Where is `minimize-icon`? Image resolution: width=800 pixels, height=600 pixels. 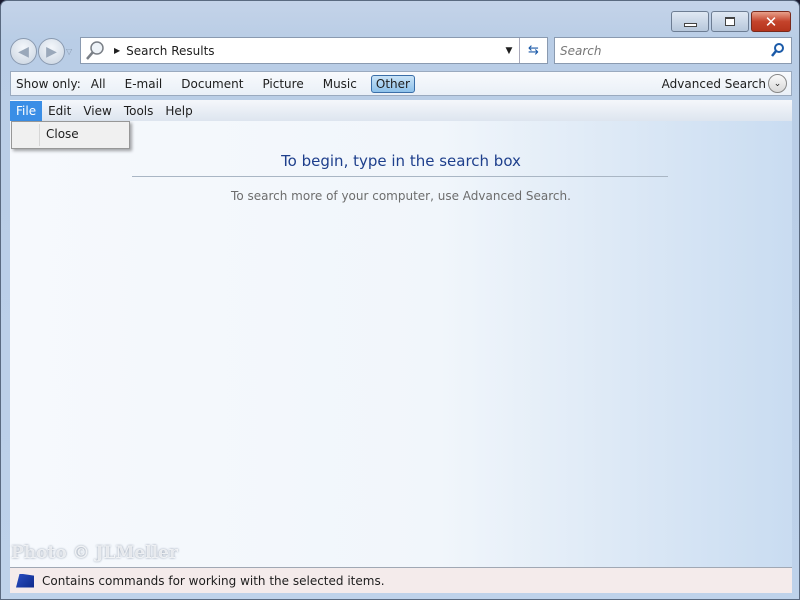
minimize-icon is located at coordinates (690, 24).